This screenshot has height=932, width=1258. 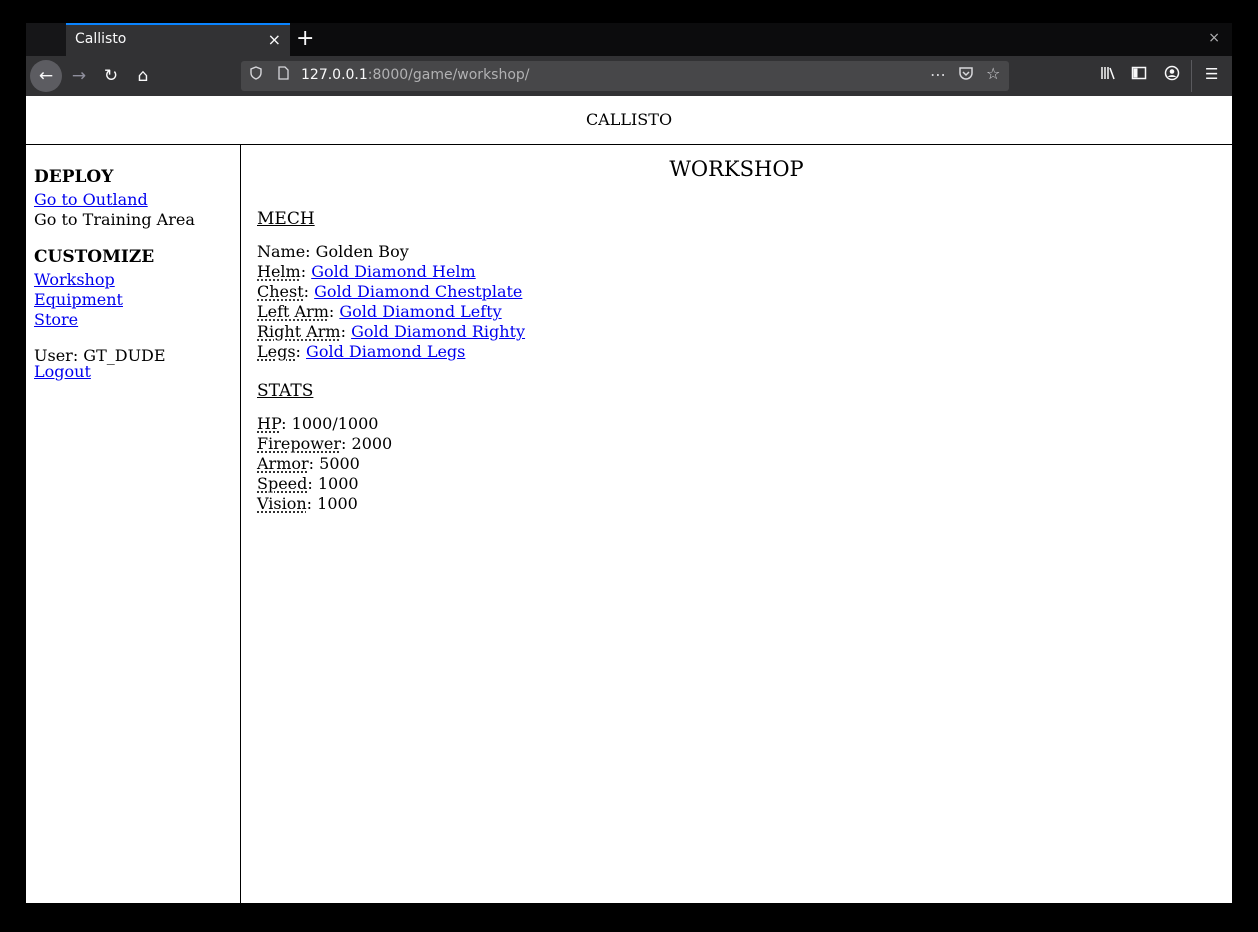 What do you see at coordinates (101, 39) in the screenshot?
I see `tab-title: Callisto` at bounding box center [101, 39].